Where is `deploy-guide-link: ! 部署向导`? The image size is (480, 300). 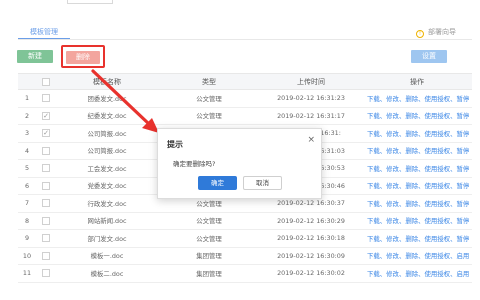
deploy-guide-link: ! 部署向导 is located at coordinates (436, 32).